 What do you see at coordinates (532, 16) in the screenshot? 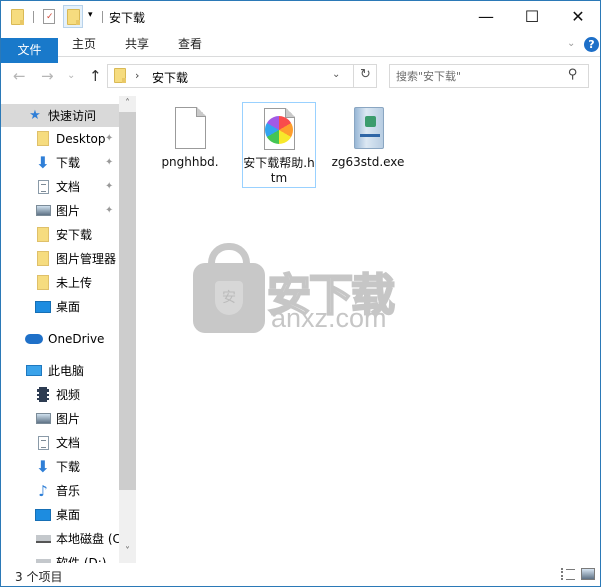
I see `maximize-button: ☐` at bounding box center [532, 16].